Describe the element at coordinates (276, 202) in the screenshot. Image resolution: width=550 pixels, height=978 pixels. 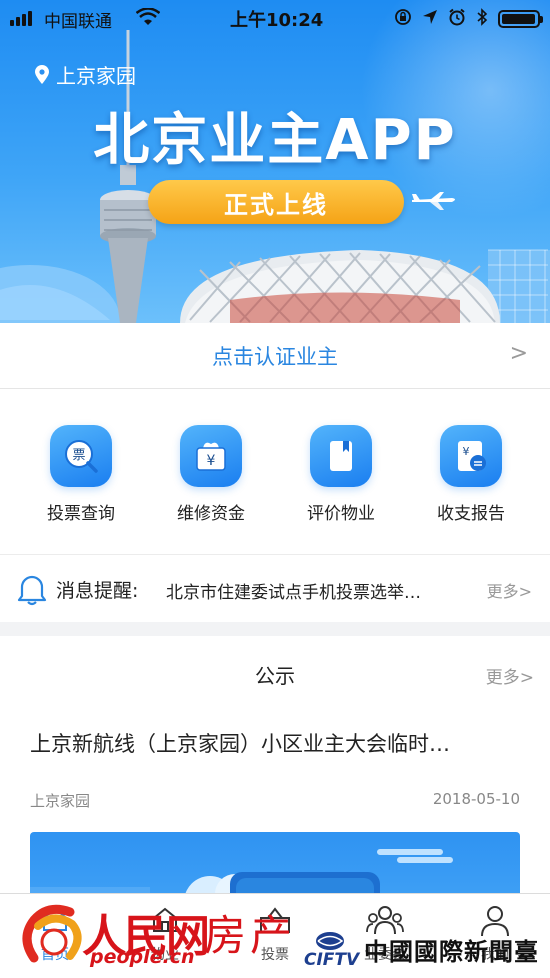
I see `launch-badge: 正式上线` at that location.